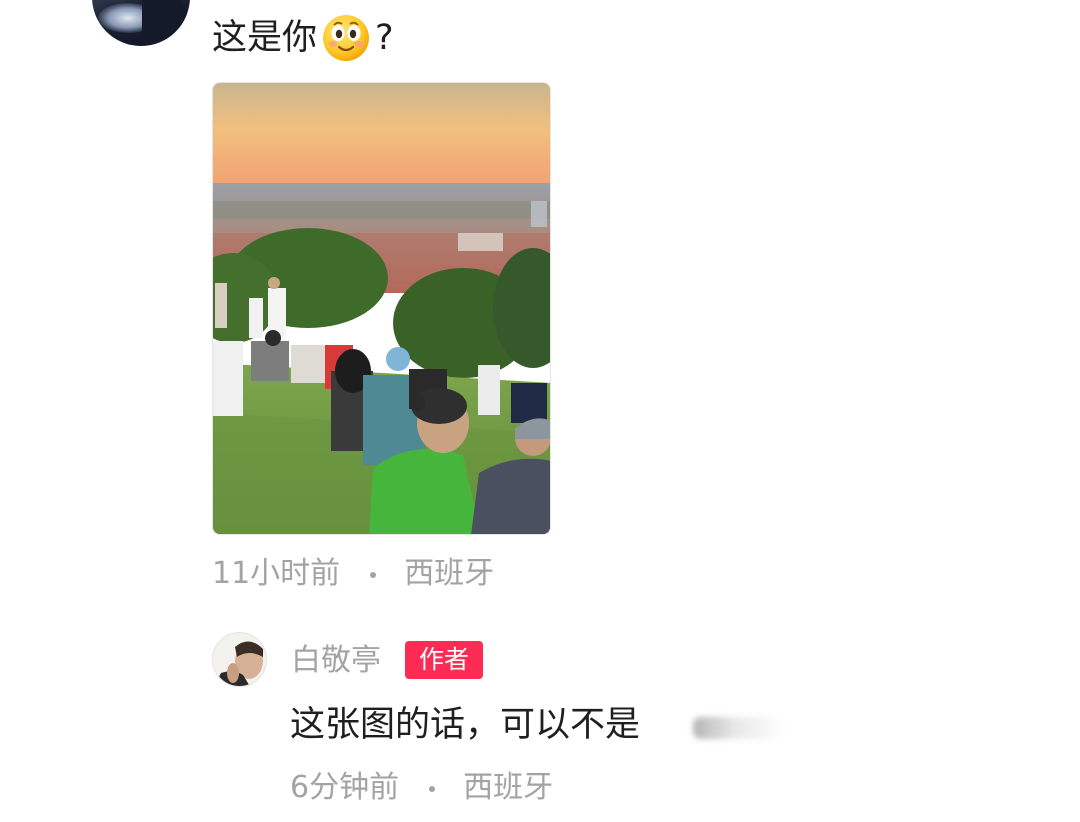 The height and width of the screenshot is (822, 1080). Describe the element at coordinates (346, 38) in the screenshot. I see `smiling-face-emoji-icon` at that location.